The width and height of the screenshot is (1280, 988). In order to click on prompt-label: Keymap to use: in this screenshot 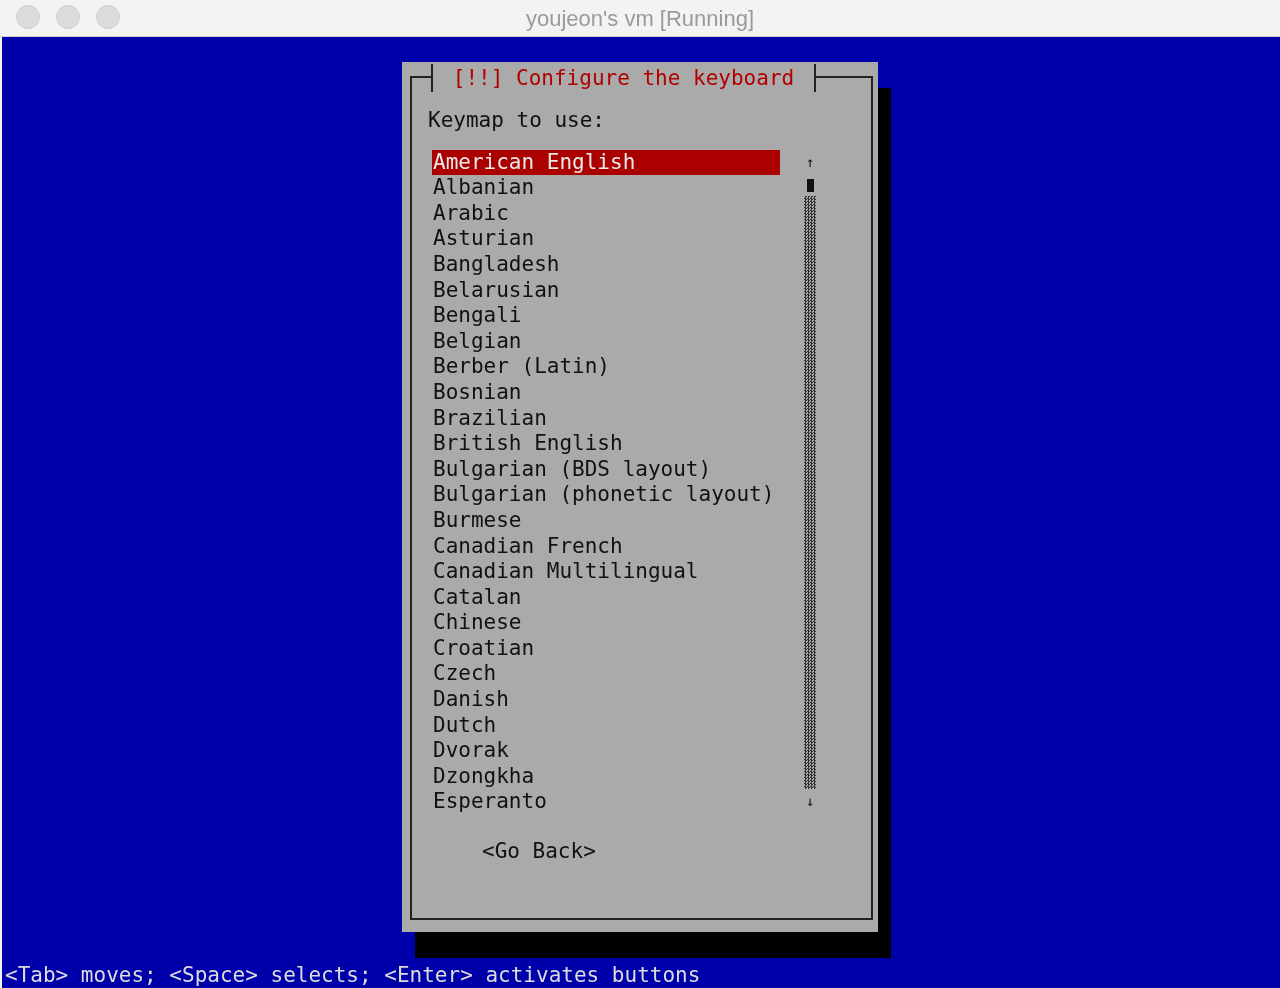, I will do `click(517, 121)`.